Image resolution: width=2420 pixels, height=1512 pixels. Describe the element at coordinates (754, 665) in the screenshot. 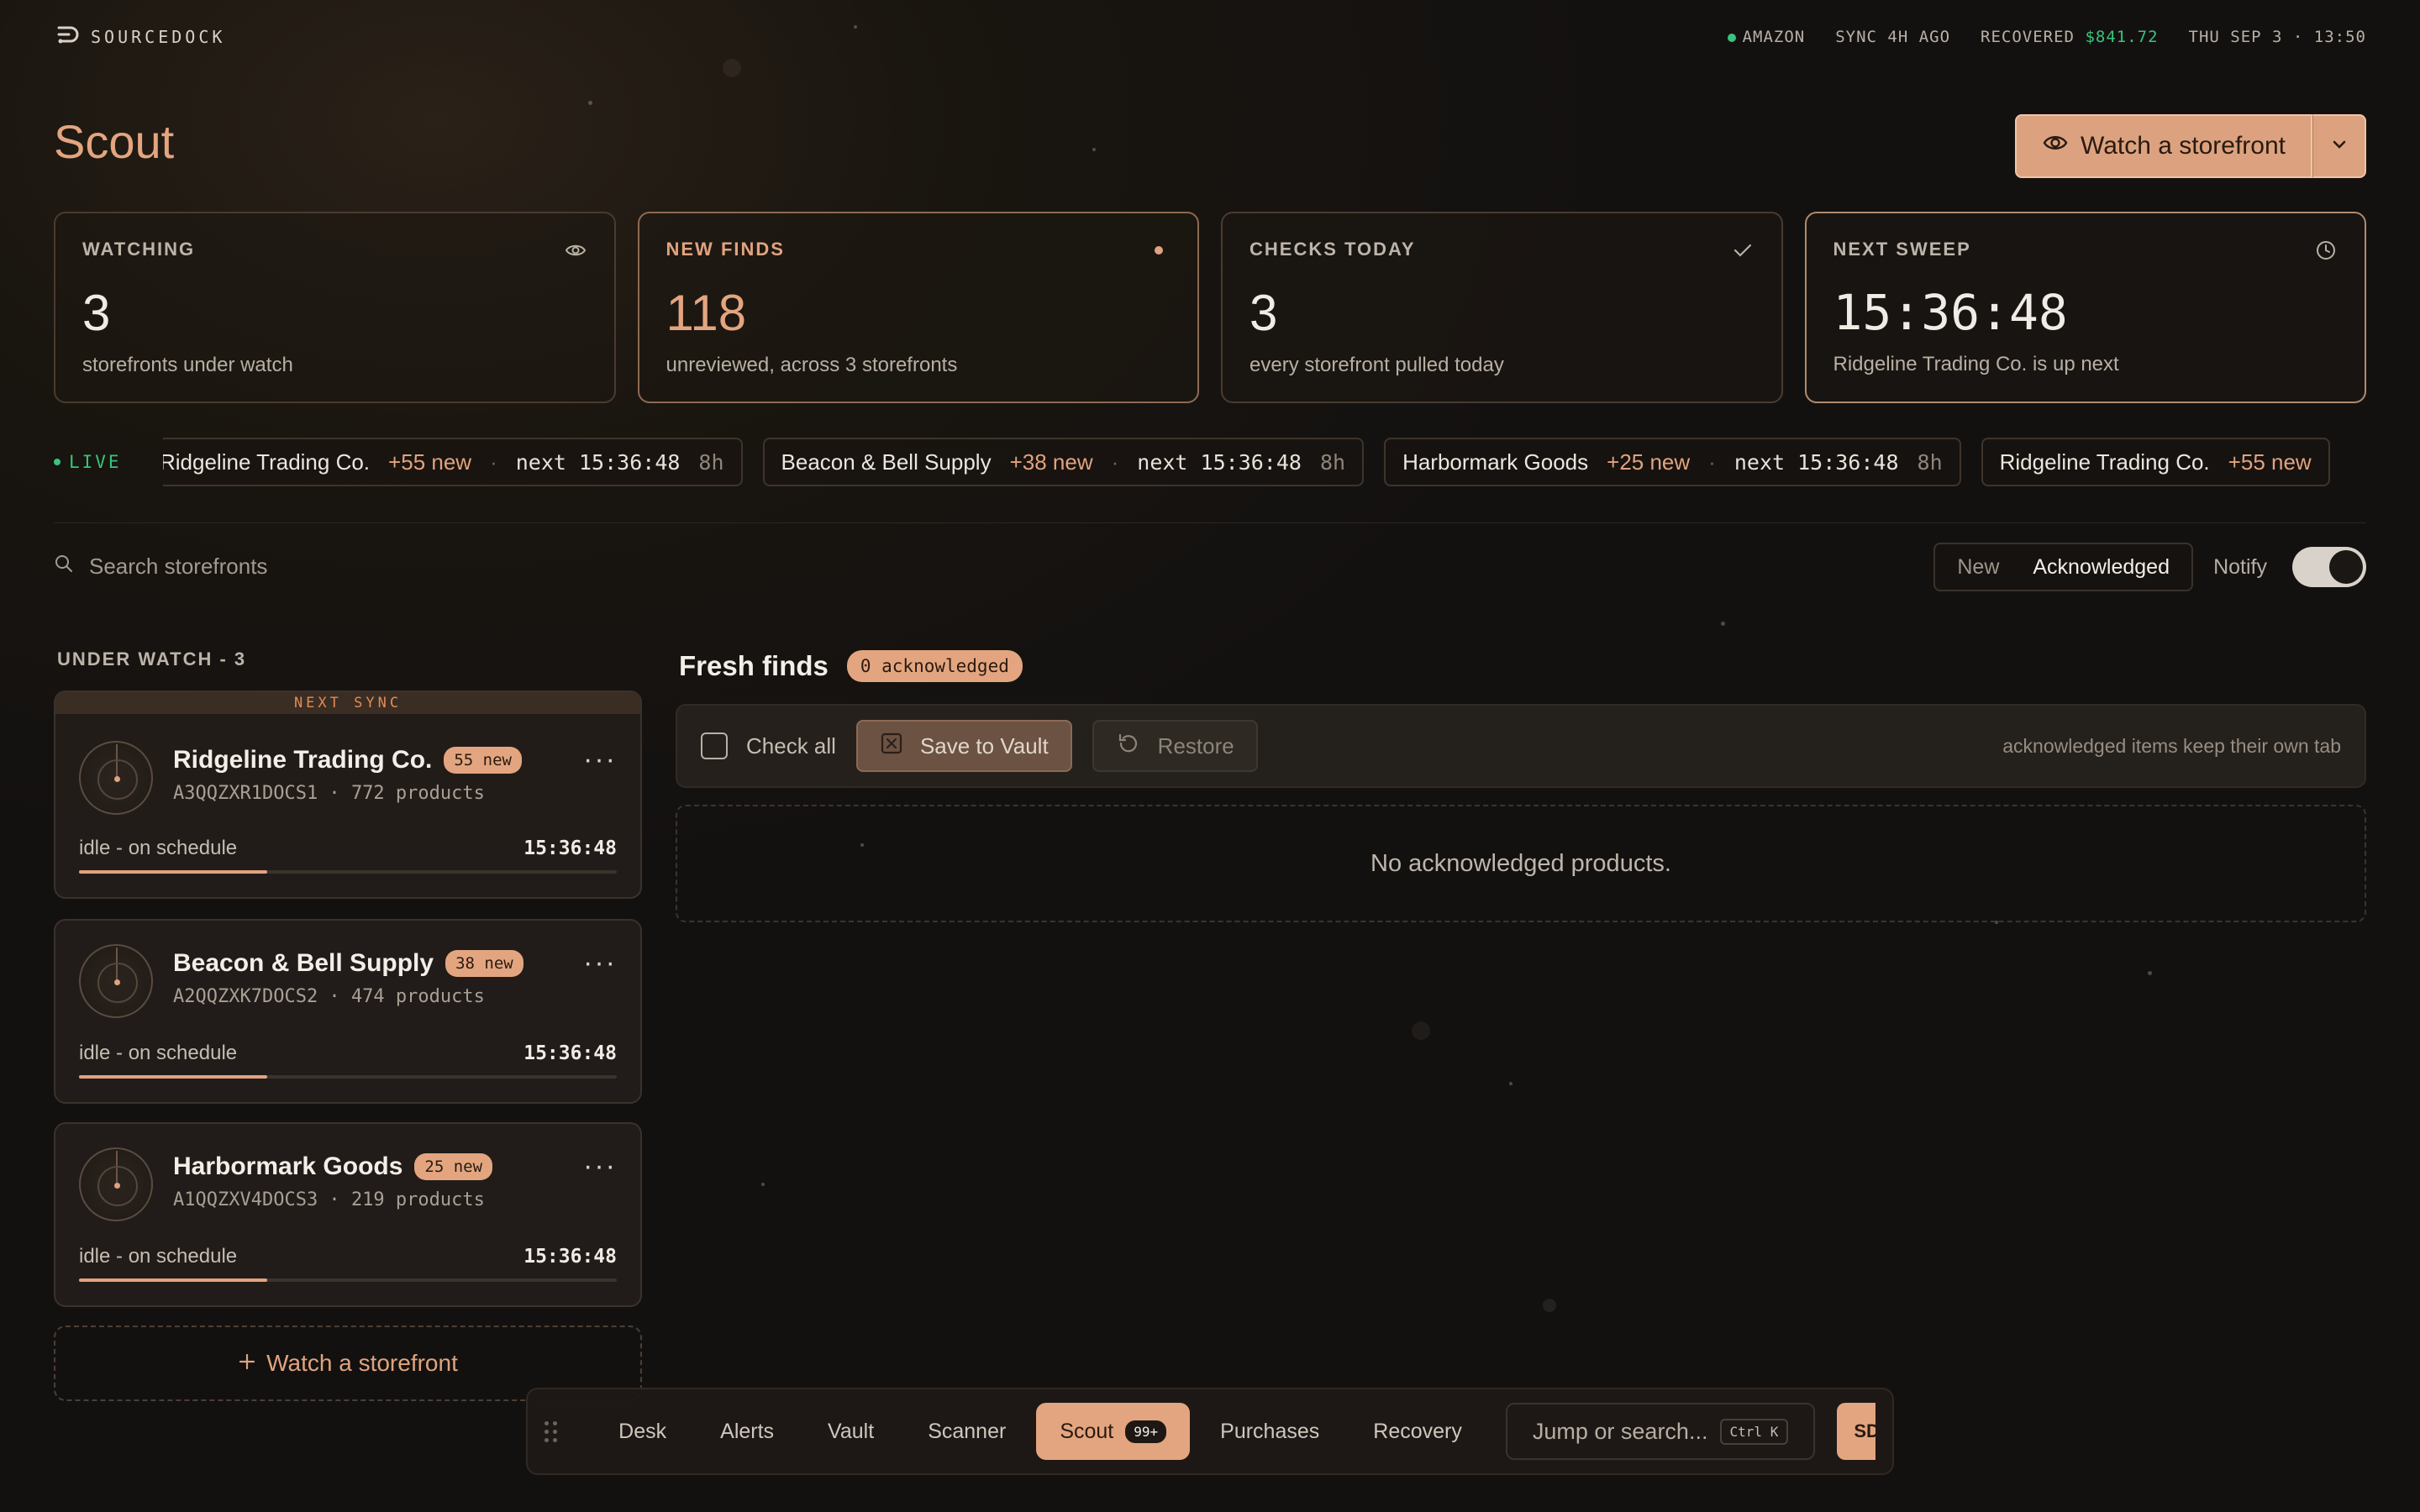

I see `fresh-finds-title: Fresh finds` at that location.